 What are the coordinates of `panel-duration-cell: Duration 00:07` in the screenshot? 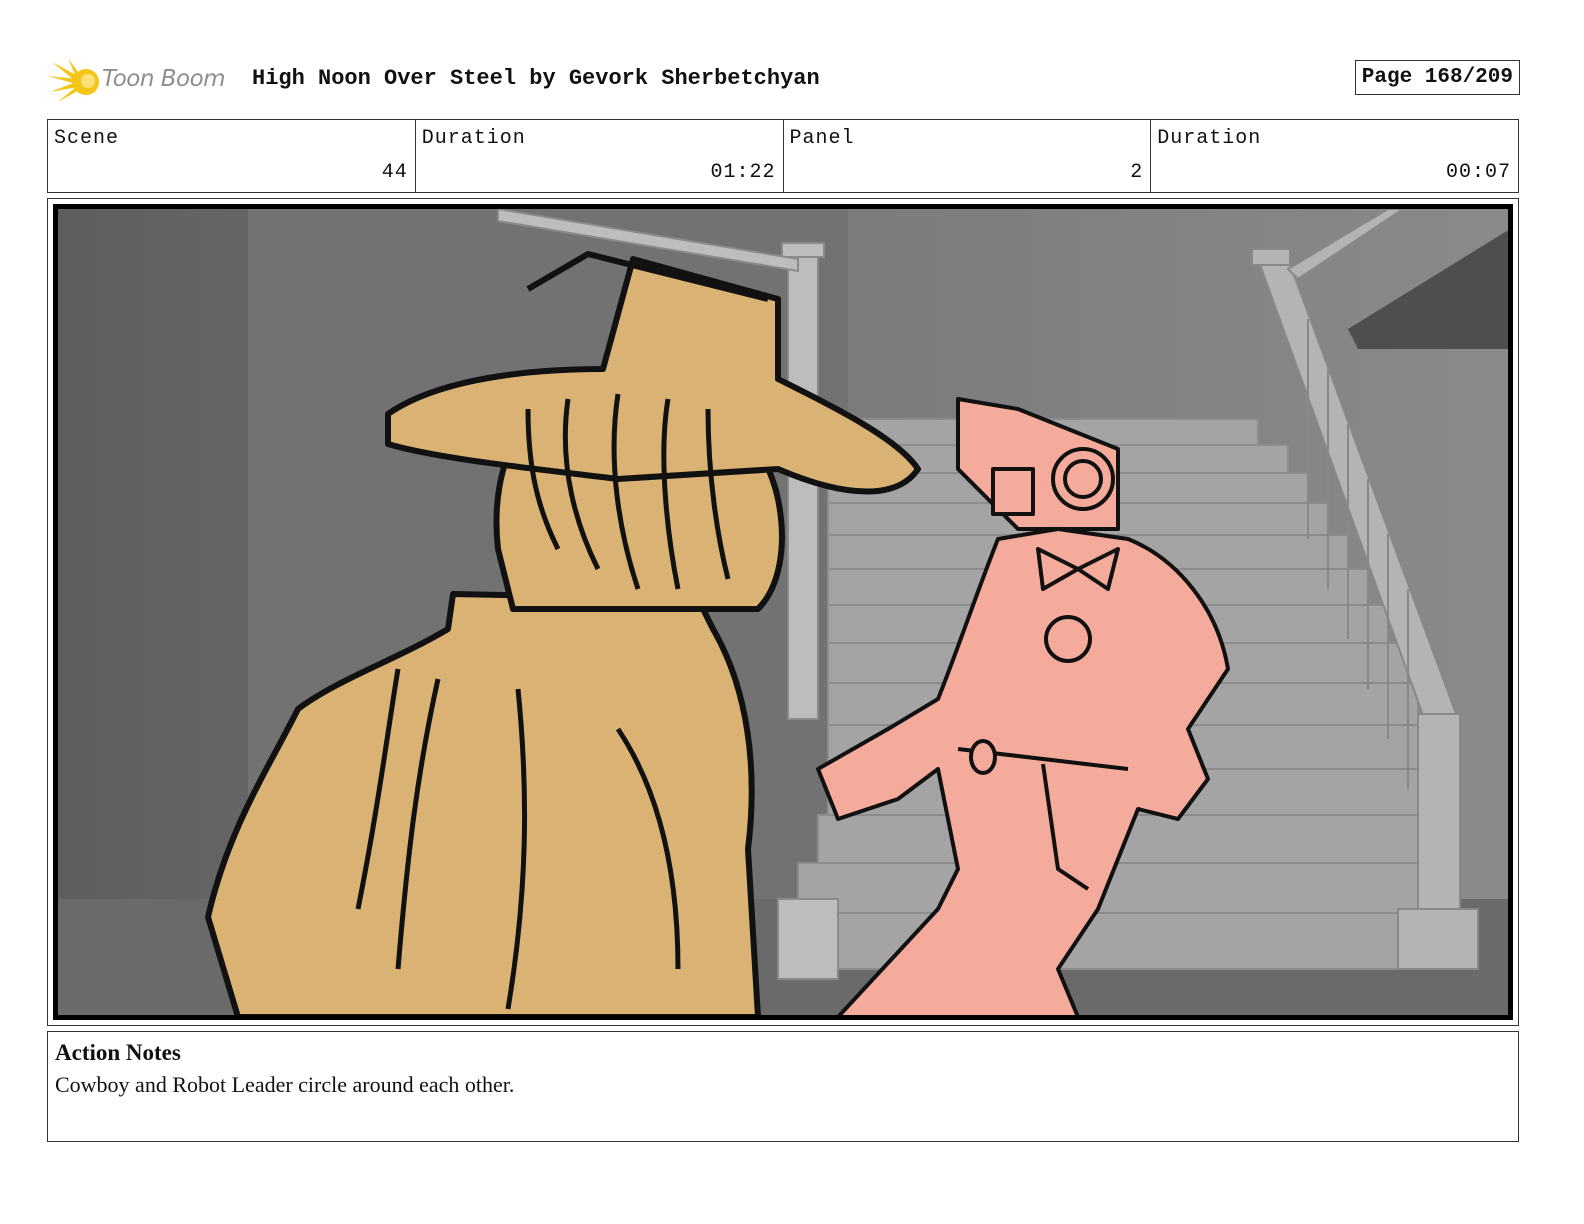 It's located at (1334, 156).